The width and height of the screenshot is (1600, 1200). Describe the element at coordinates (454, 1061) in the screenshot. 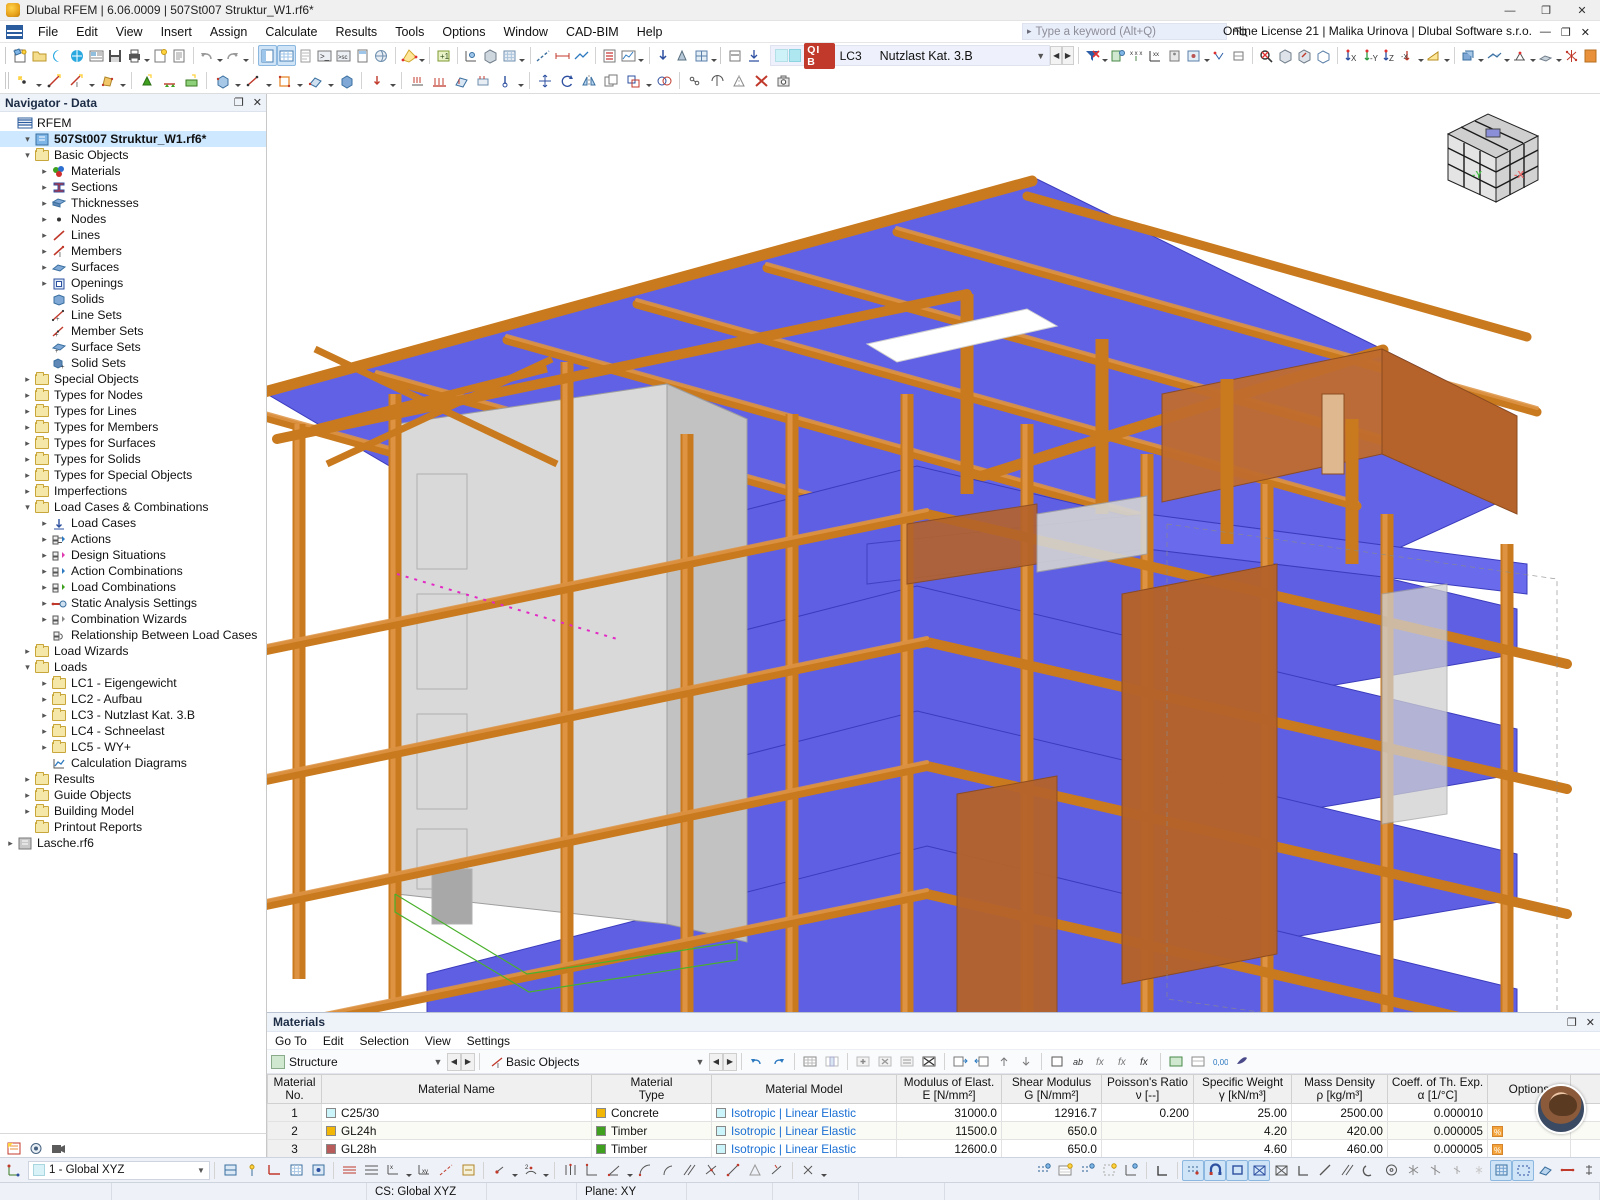

I see `structure-prev-button: ◀` at that location.